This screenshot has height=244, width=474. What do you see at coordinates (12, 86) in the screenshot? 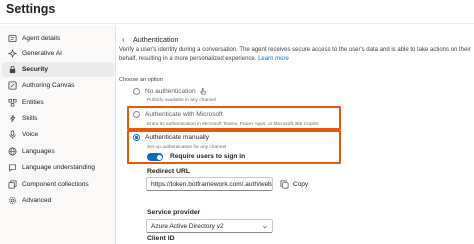
I see `authoring-canvas-icon` at bounding box center [12, 86].